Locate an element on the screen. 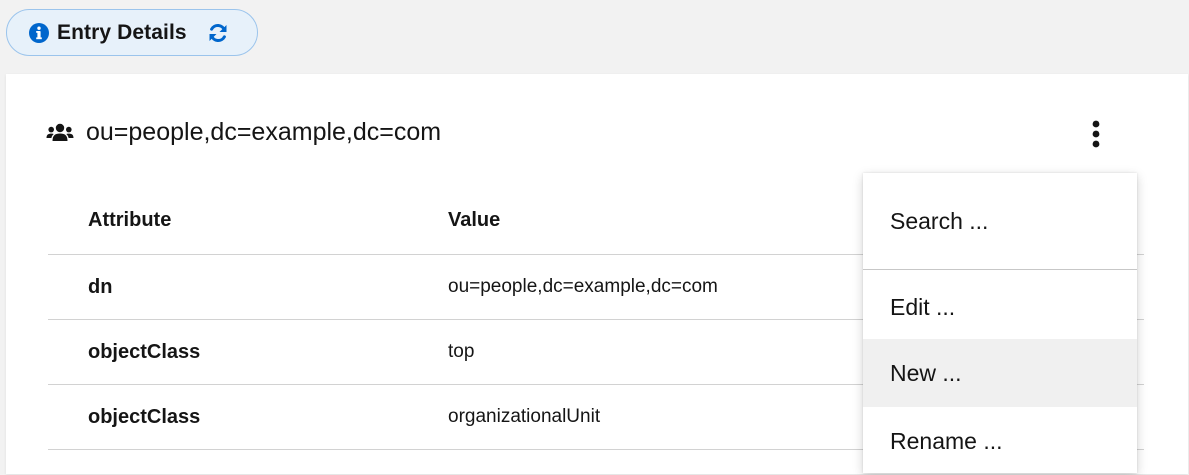 This screenshot has height=475, width=1189. info-circle-icon is located at coordinates (39, 32).